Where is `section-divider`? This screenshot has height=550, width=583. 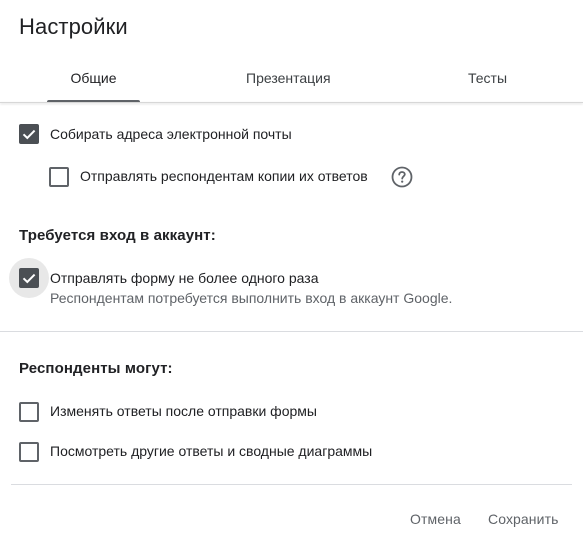
section-divider is located at coordinates (291, 331).